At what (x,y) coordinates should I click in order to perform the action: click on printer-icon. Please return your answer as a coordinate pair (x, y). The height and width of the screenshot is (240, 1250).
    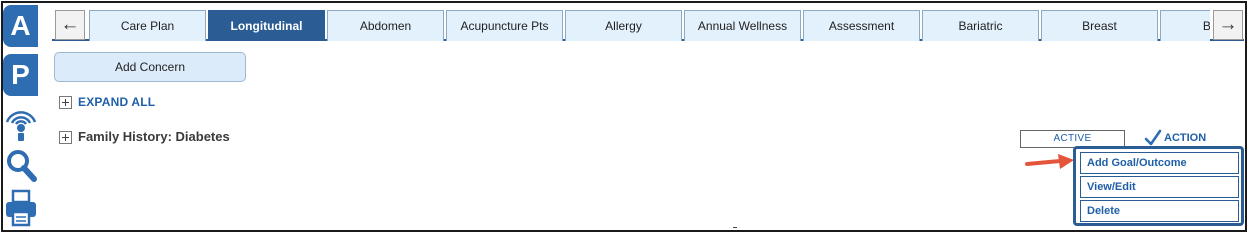
    Looking at the image, I should click on (21, 208).